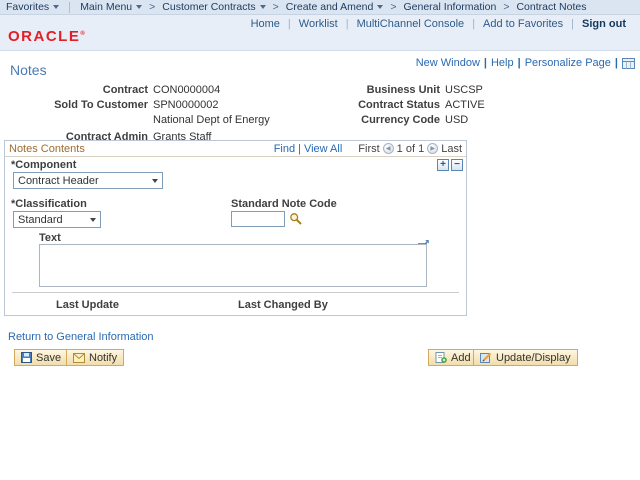 The height and width of the screenshot is (480, 640). What do you see at coordinates (323, 149) in the screenshot?
I see `view-all-link: View All` at bounding box center [323, 149].